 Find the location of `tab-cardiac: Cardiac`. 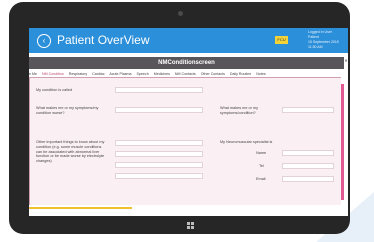

tab-cardiac: Cardiac is located at coordinates (98, 74).